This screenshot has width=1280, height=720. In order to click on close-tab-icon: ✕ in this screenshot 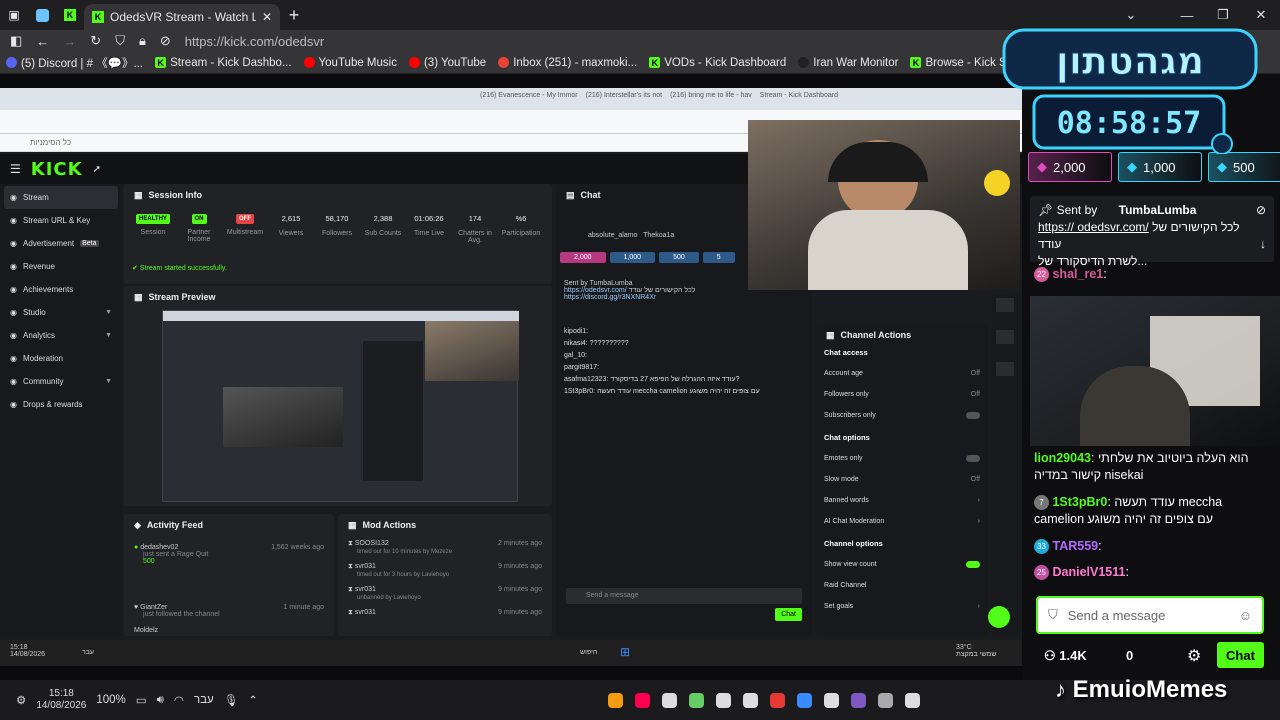, I will do `click(267, 17)`.